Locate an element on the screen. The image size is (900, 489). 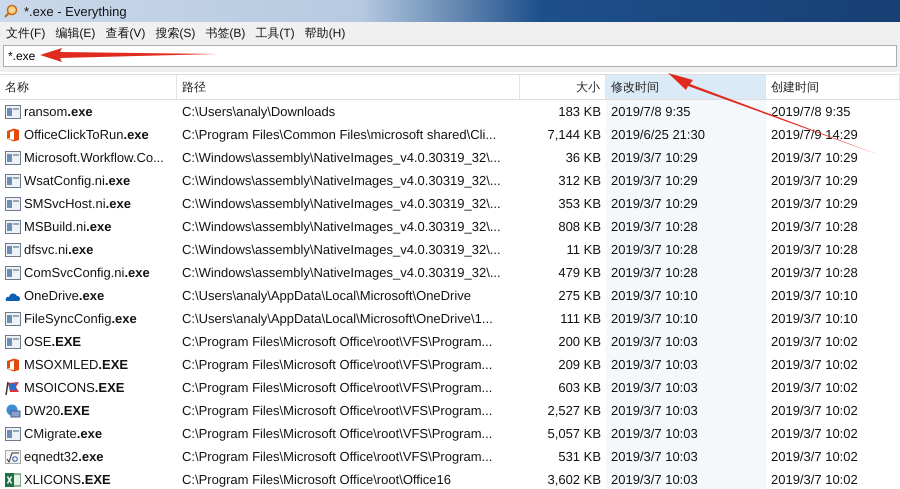
file-size: 7,144 KB is located at coordinates (574, 134).